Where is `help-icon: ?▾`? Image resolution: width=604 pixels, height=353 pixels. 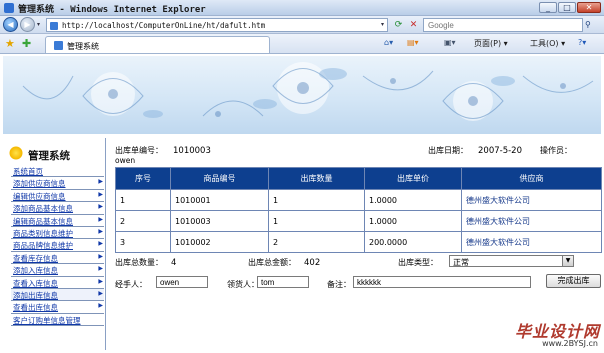
help-icon: ?▾ is located at coordinates (582, 42).